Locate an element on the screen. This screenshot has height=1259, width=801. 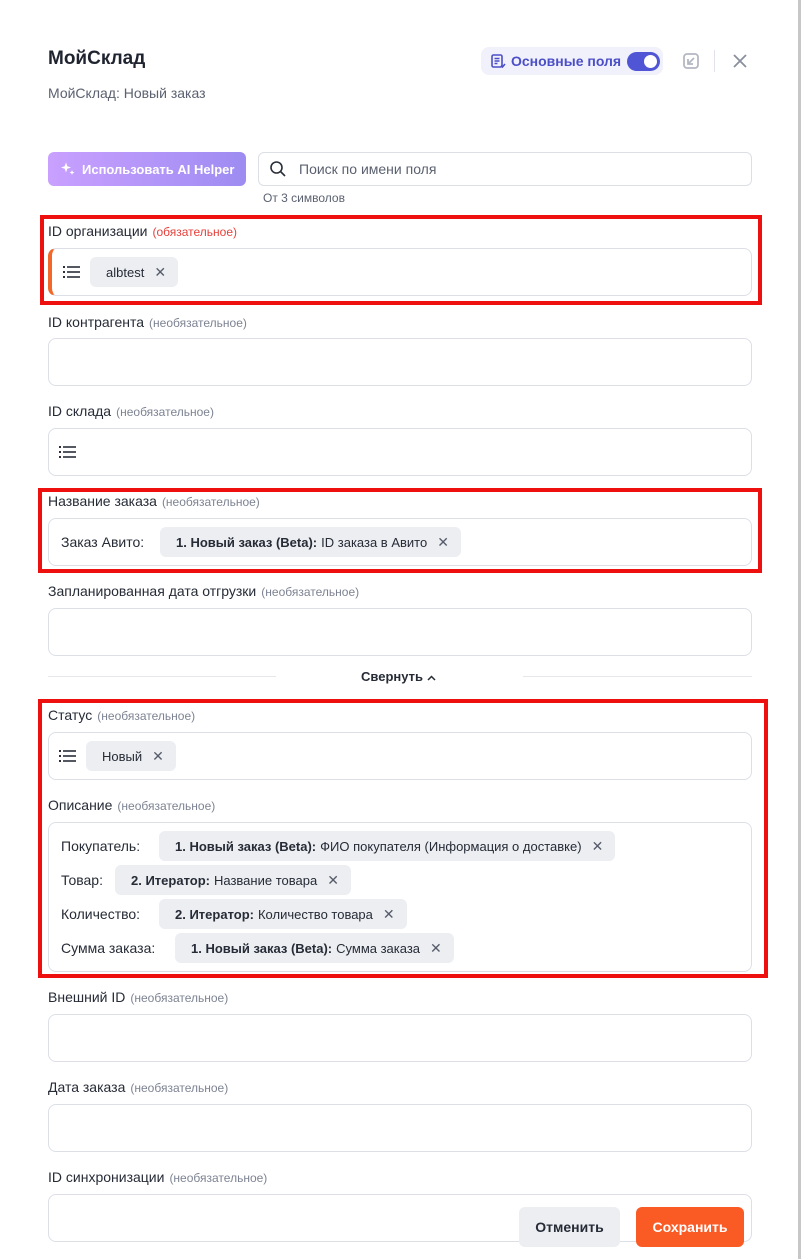
search-hint: От 3 символов is located at coordinates (304, 198).